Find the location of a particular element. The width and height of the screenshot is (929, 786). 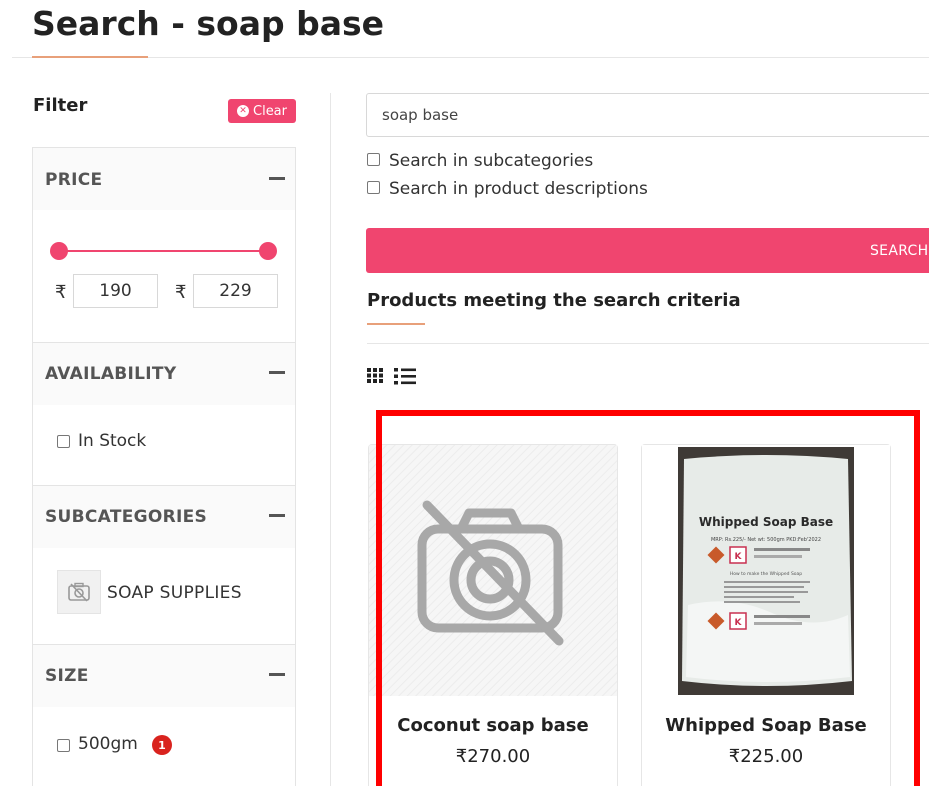

search-descriptions-checkbox is located at coordinates (373, 187).